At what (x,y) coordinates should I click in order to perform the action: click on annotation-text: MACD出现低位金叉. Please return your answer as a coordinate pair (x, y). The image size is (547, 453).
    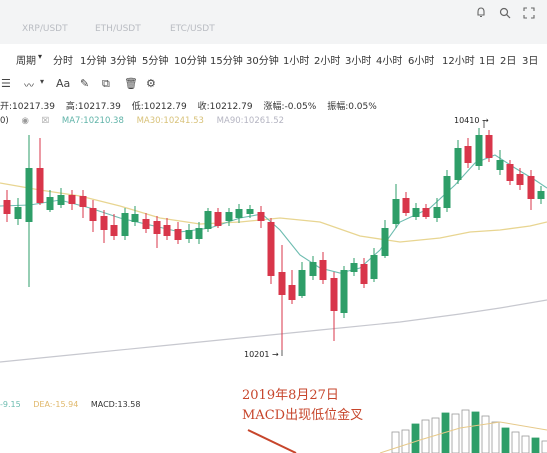
    Looking at the image, I should click on (303, 415).